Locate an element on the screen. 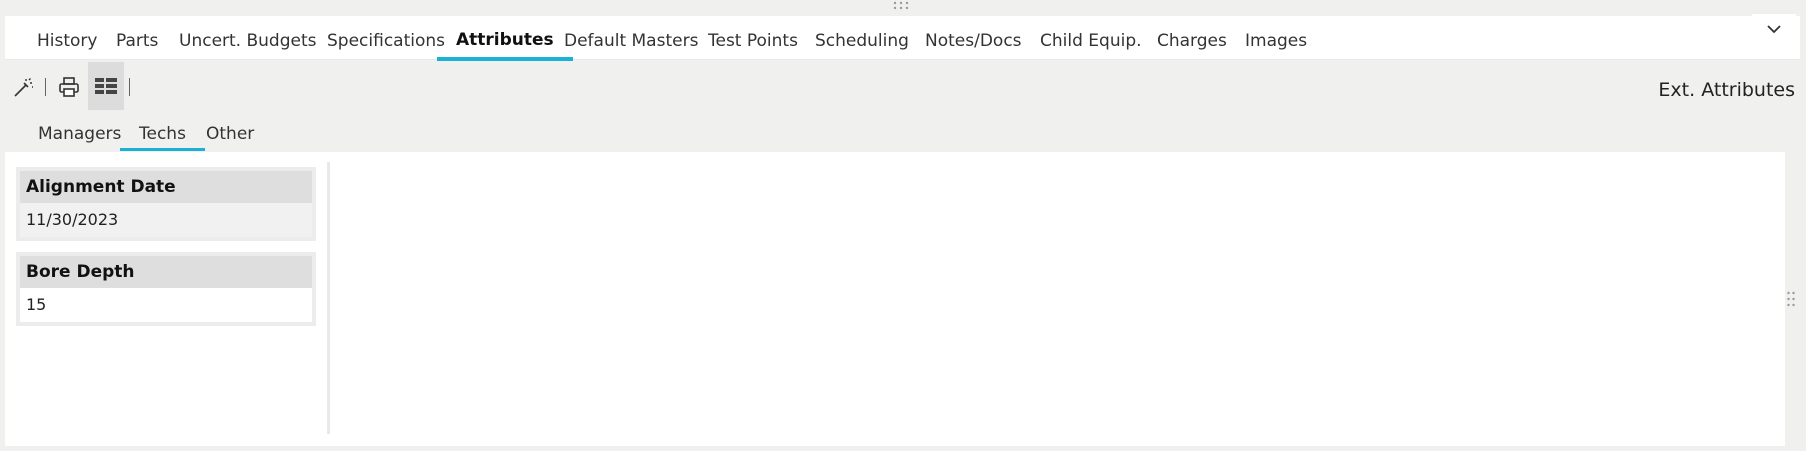  subtab-managers: Managers is located at coordinates (79, 131).